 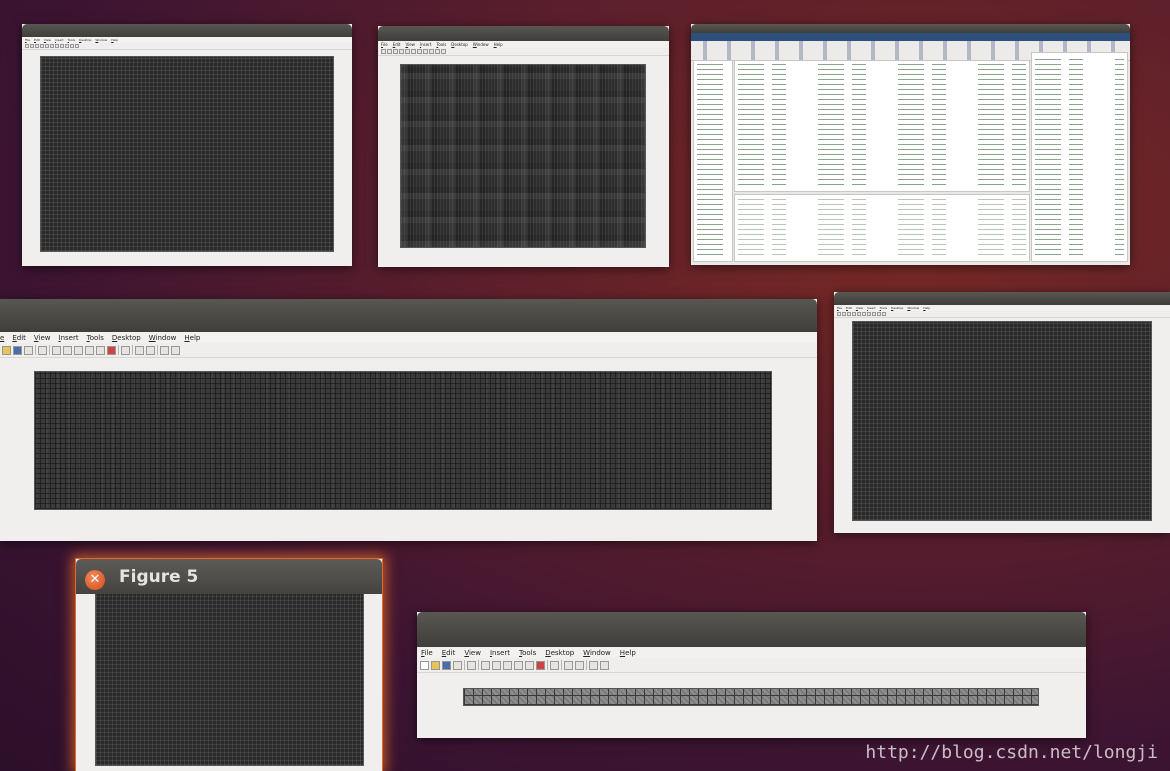 I want to click on title-bar: ✕ Figure 5, so click(x=229, y=576).